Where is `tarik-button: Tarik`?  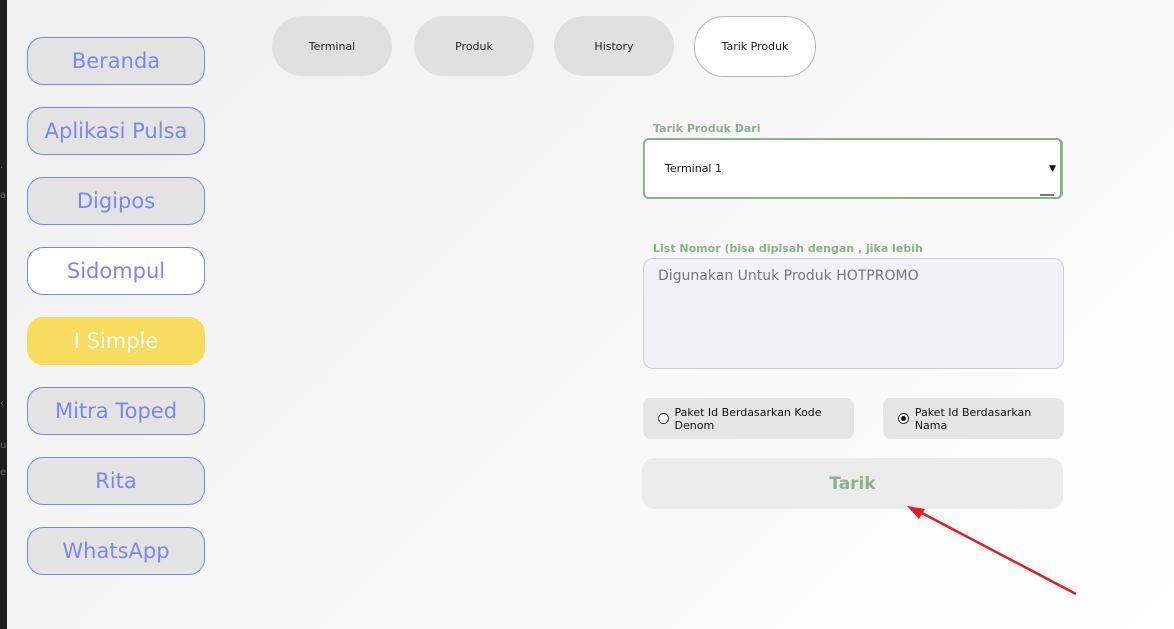
tarik-button: Tarik is located at coordinates (852, 483).